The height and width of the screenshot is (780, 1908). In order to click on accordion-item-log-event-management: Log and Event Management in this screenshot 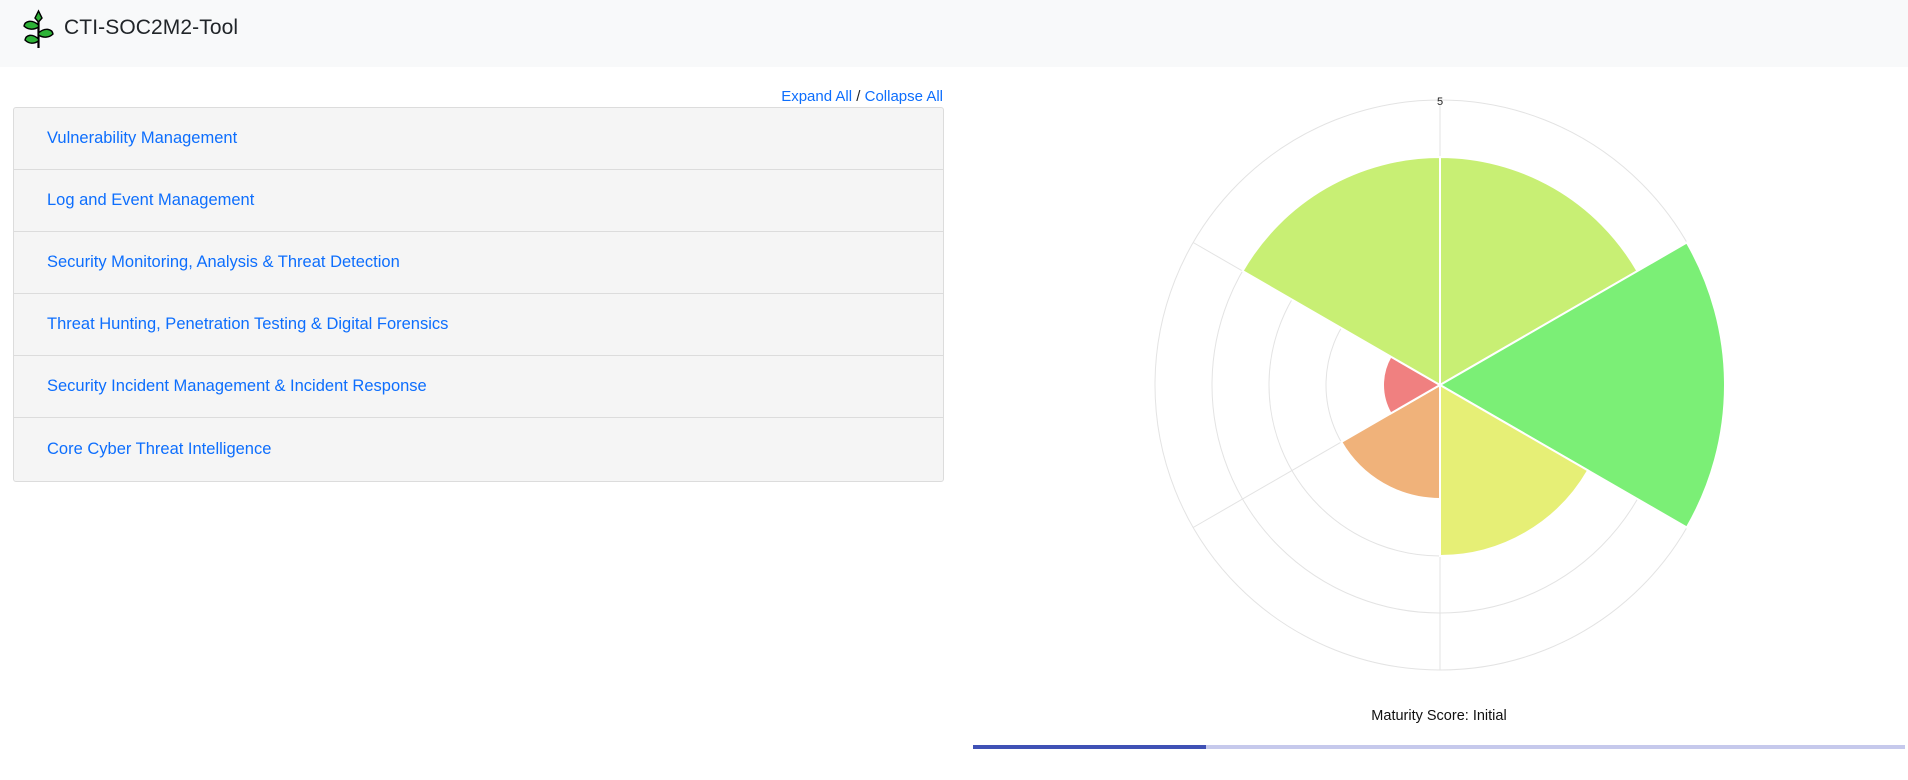, I will do `click(478, 201)`.